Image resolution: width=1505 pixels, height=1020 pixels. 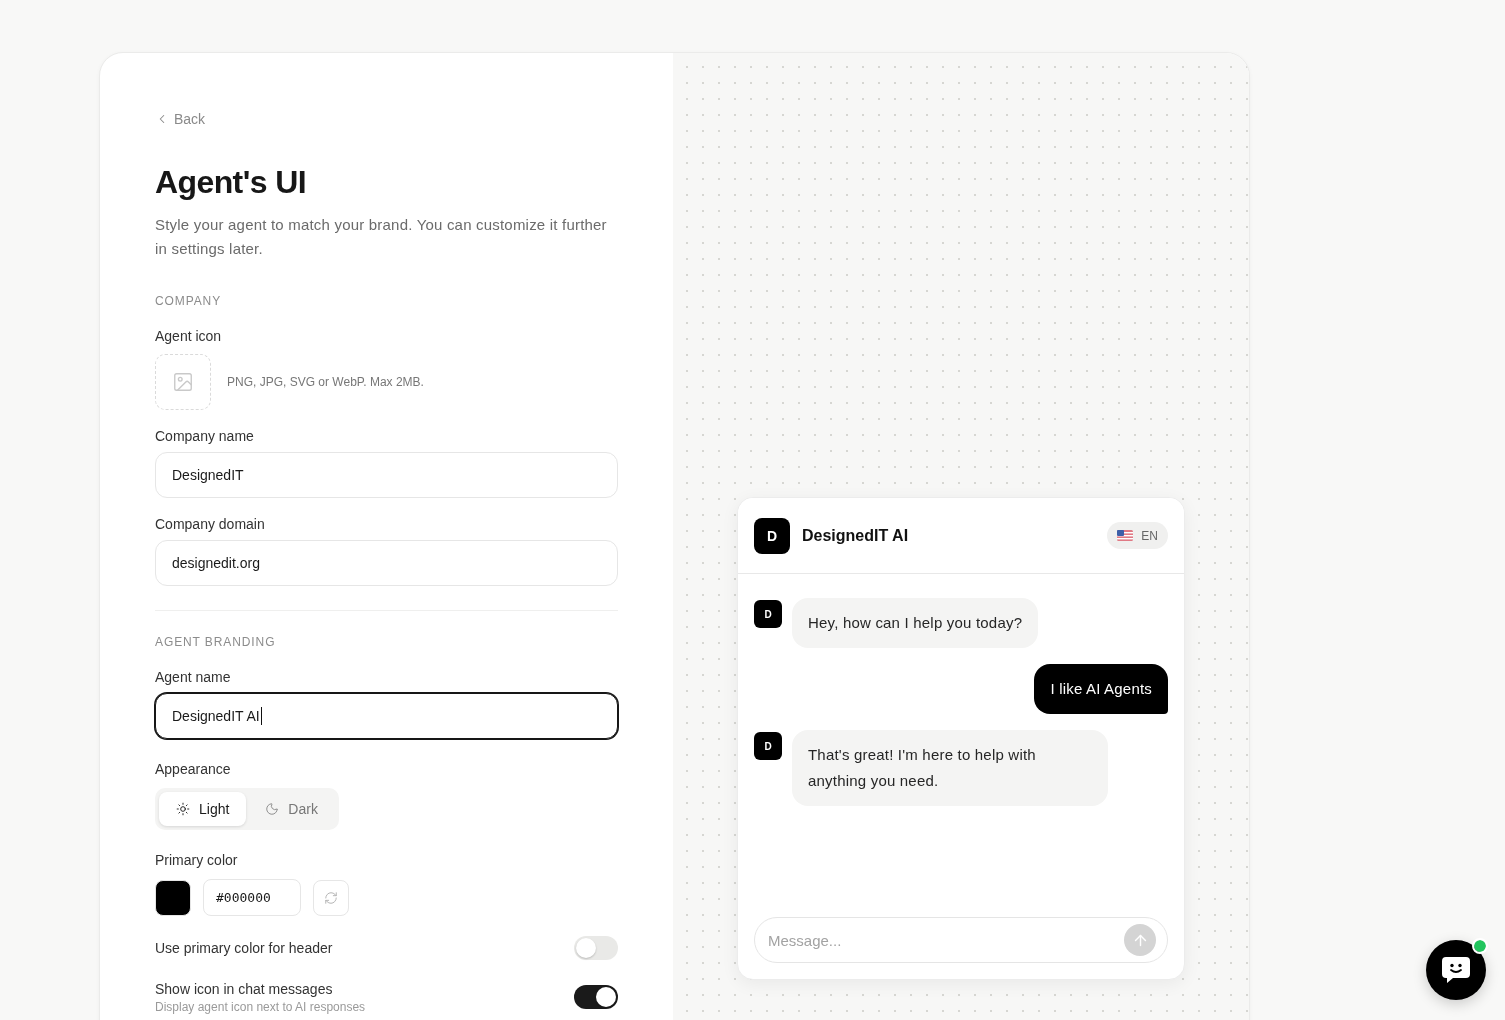 What do you see at coordinates (261, 716) in the screenshot?
I see `text-cursor-icon` at bounding box center [261, 716].